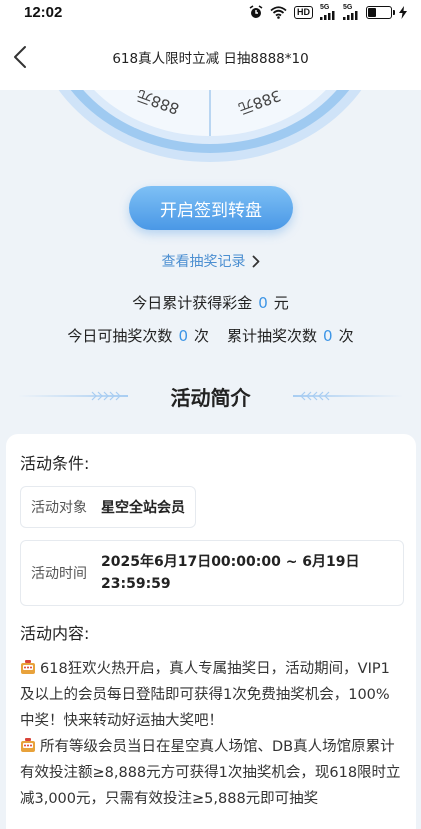 The height and width of the screenshot is (829, 421). What do you see at coordinates (281, 303) in the screenshot?
I see `today-prize-unit: 元` at bounding box center [281, 303].